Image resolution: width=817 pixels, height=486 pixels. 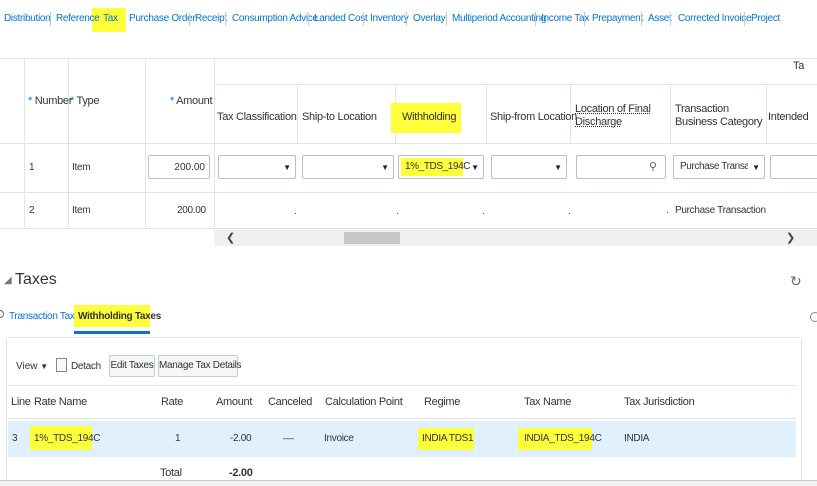 I want to click on total-label: Total, so click(x=171, y=473).